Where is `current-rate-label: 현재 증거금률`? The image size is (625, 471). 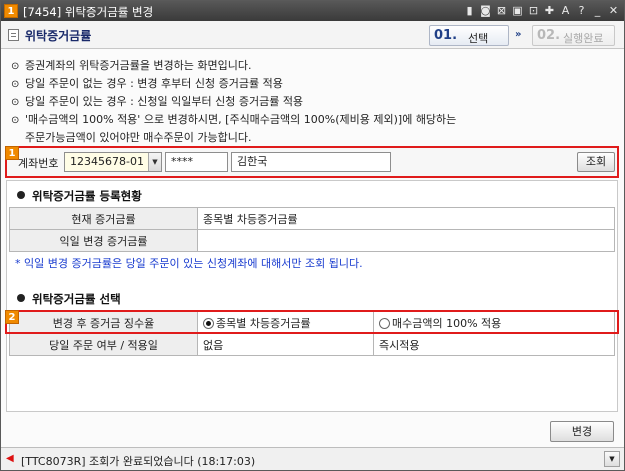
current-rate-label: 현재 증거금률 is located at coordinates (103, 218).